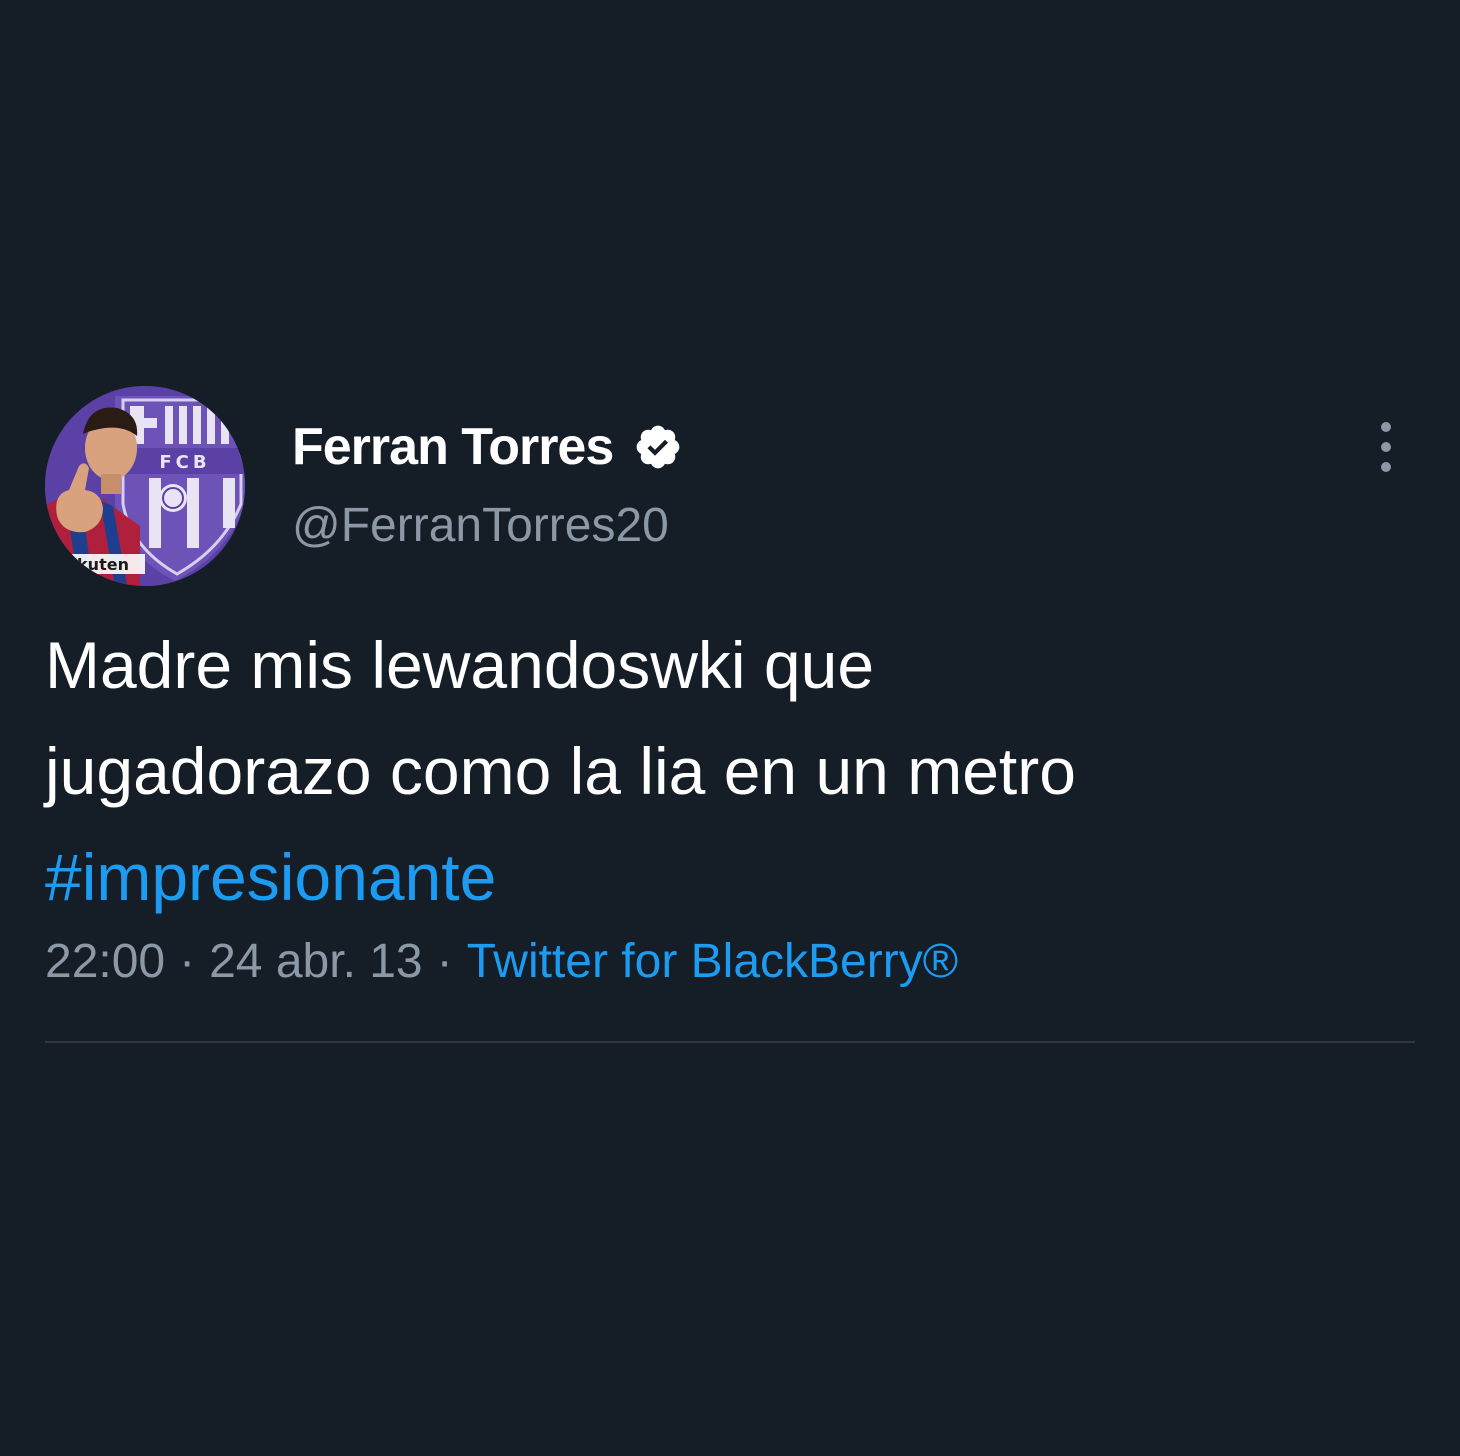 The height and width of the screenshot is (1456, 1460). Describe the element at coordinates (453, 447) in the screenshot. I see `display-name: Ferran Torres` at that location.